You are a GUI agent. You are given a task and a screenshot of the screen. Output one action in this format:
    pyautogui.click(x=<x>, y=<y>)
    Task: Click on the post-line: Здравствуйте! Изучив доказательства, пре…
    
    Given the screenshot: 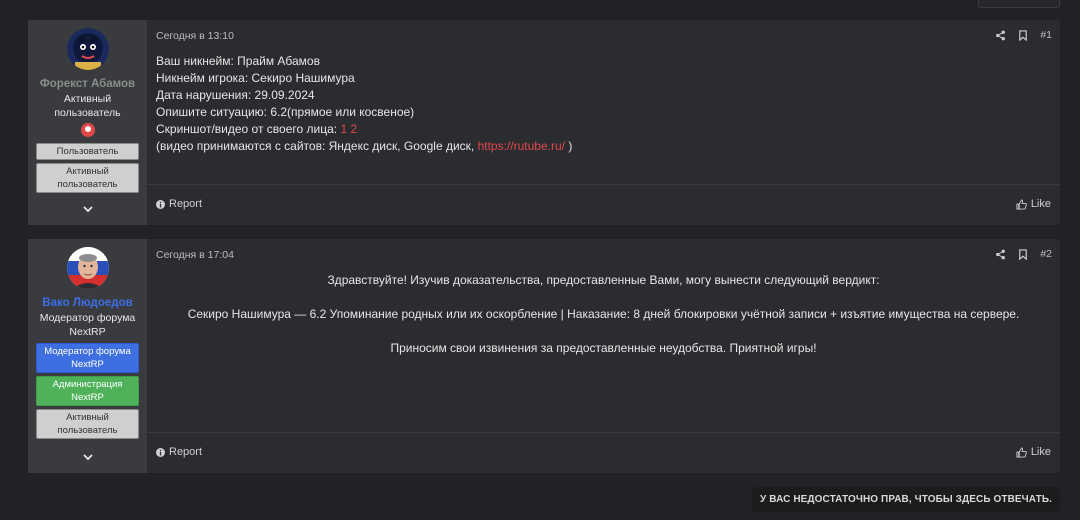 What is the action you would take?
    pyautogui.click(x=603, y=280)
    